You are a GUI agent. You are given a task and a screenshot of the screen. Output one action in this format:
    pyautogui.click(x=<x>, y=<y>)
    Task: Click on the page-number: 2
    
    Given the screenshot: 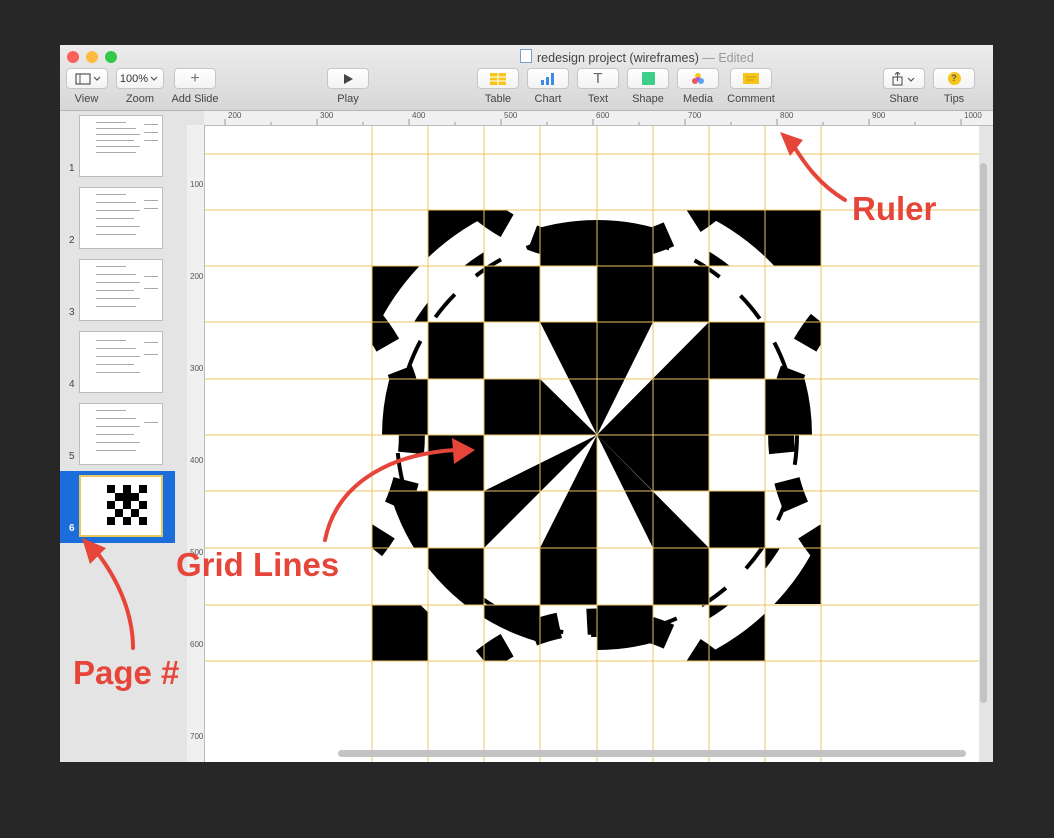 What is the action you would take?
    pyautogui.click(x=72, y=240)
    